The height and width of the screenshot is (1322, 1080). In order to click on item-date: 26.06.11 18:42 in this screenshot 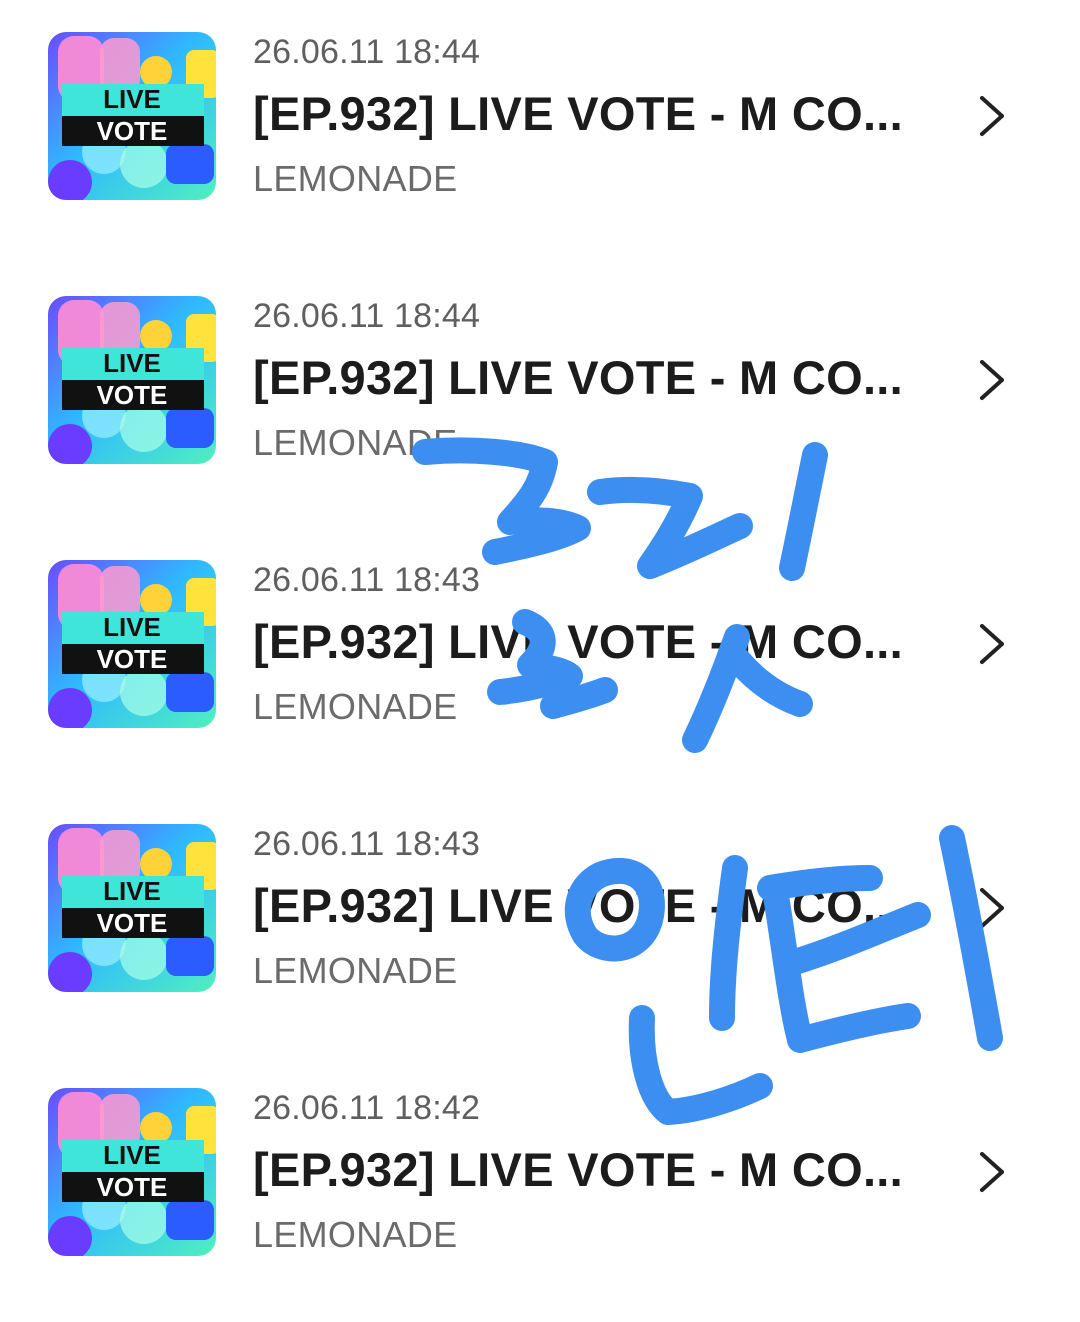, I will do `click(367, 1108)`.